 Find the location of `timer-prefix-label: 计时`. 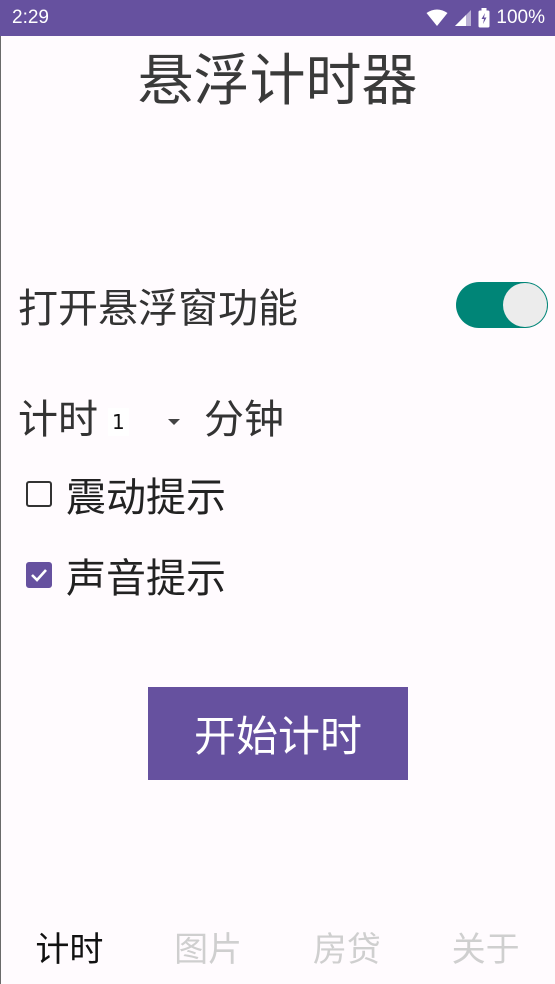

timer-prefix-label: 计时 is located at coordinates (58, 420).